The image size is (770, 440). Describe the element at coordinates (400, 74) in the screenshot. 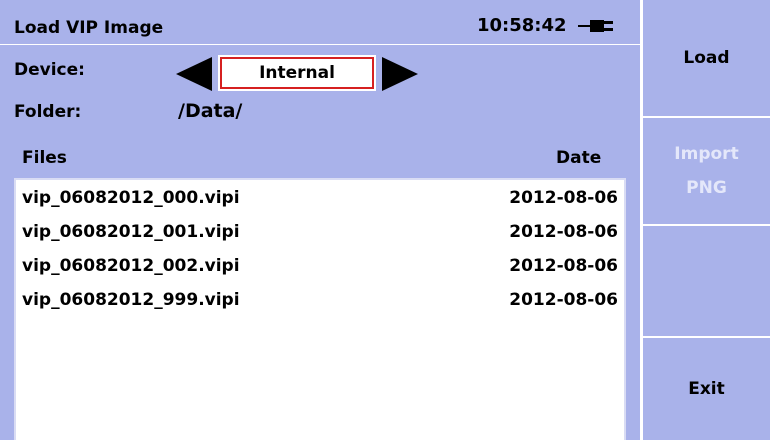

I see `triangle-right-icon` at that location.